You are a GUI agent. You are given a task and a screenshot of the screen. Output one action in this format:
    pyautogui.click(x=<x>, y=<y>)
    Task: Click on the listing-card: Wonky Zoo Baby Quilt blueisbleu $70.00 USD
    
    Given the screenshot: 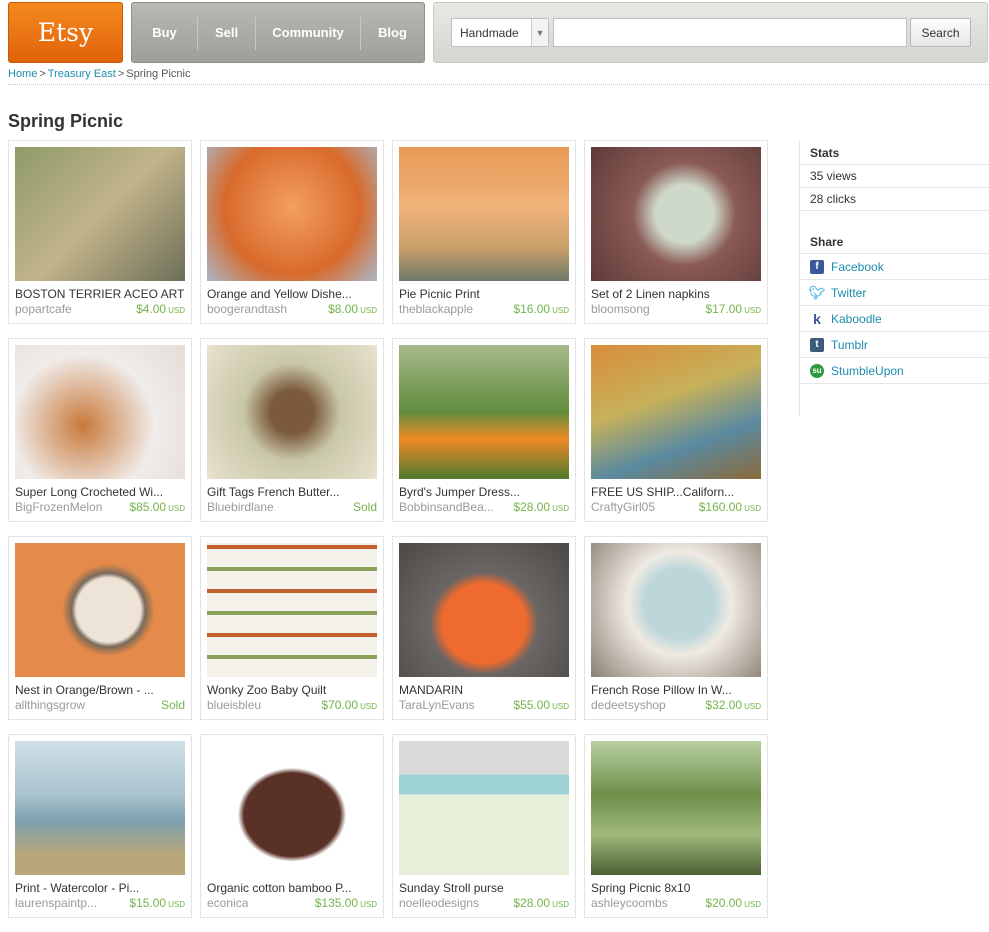 What is the action you would take?
    pyautogui.click(x=292, y=628)
    